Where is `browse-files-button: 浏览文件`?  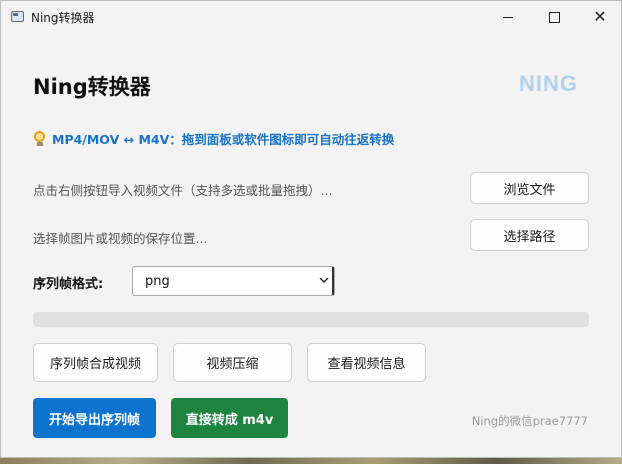
browse-files-button: 浏览文件 is located at coordinates (529, 188).